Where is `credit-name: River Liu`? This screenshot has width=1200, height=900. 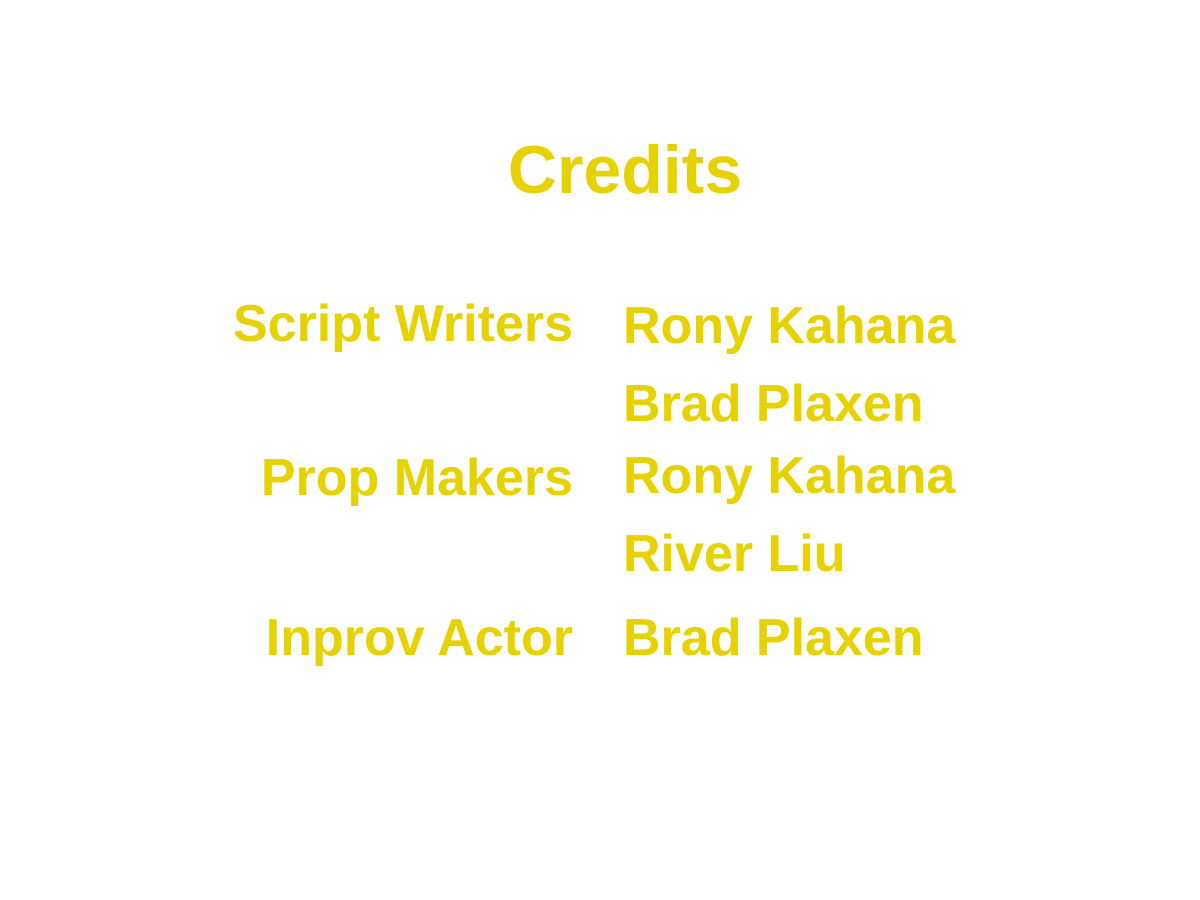
credit-name: River Liu is located at coordinates (734, 554).